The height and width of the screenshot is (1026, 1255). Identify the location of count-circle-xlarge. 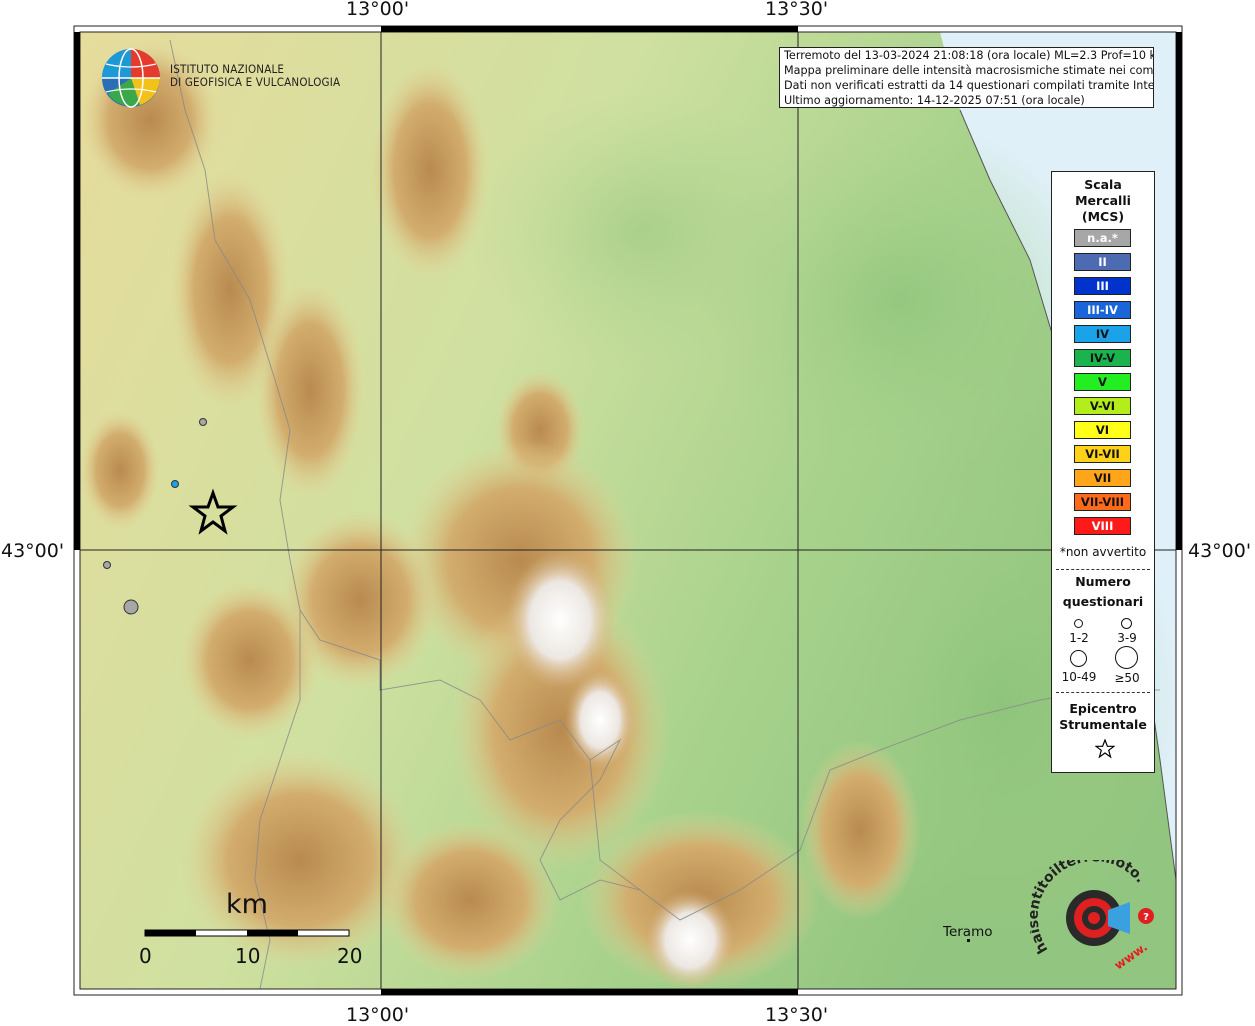
(1126, 657).